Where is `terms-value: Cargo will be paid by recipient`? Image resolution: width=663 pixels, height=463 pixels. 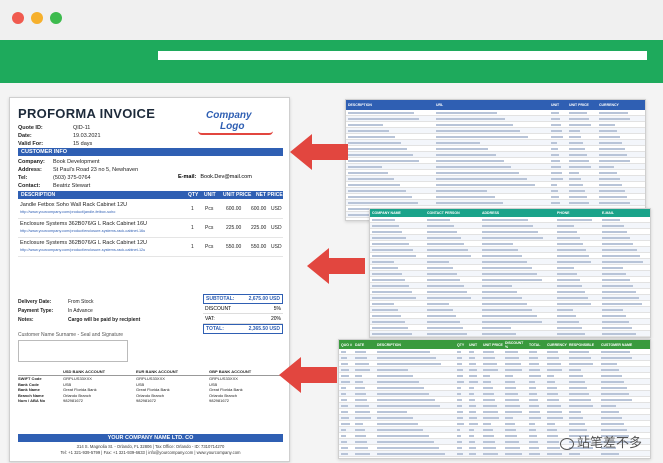 terms-value: Cargo will be paid by recipient is located at coordinates (104, 319).